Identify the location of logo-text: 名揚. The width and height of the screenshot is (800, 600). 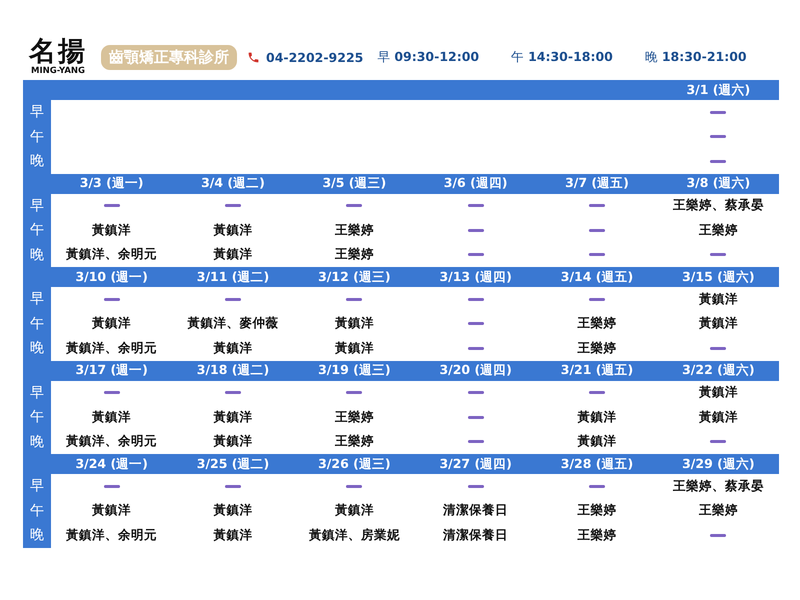
(58, 52).